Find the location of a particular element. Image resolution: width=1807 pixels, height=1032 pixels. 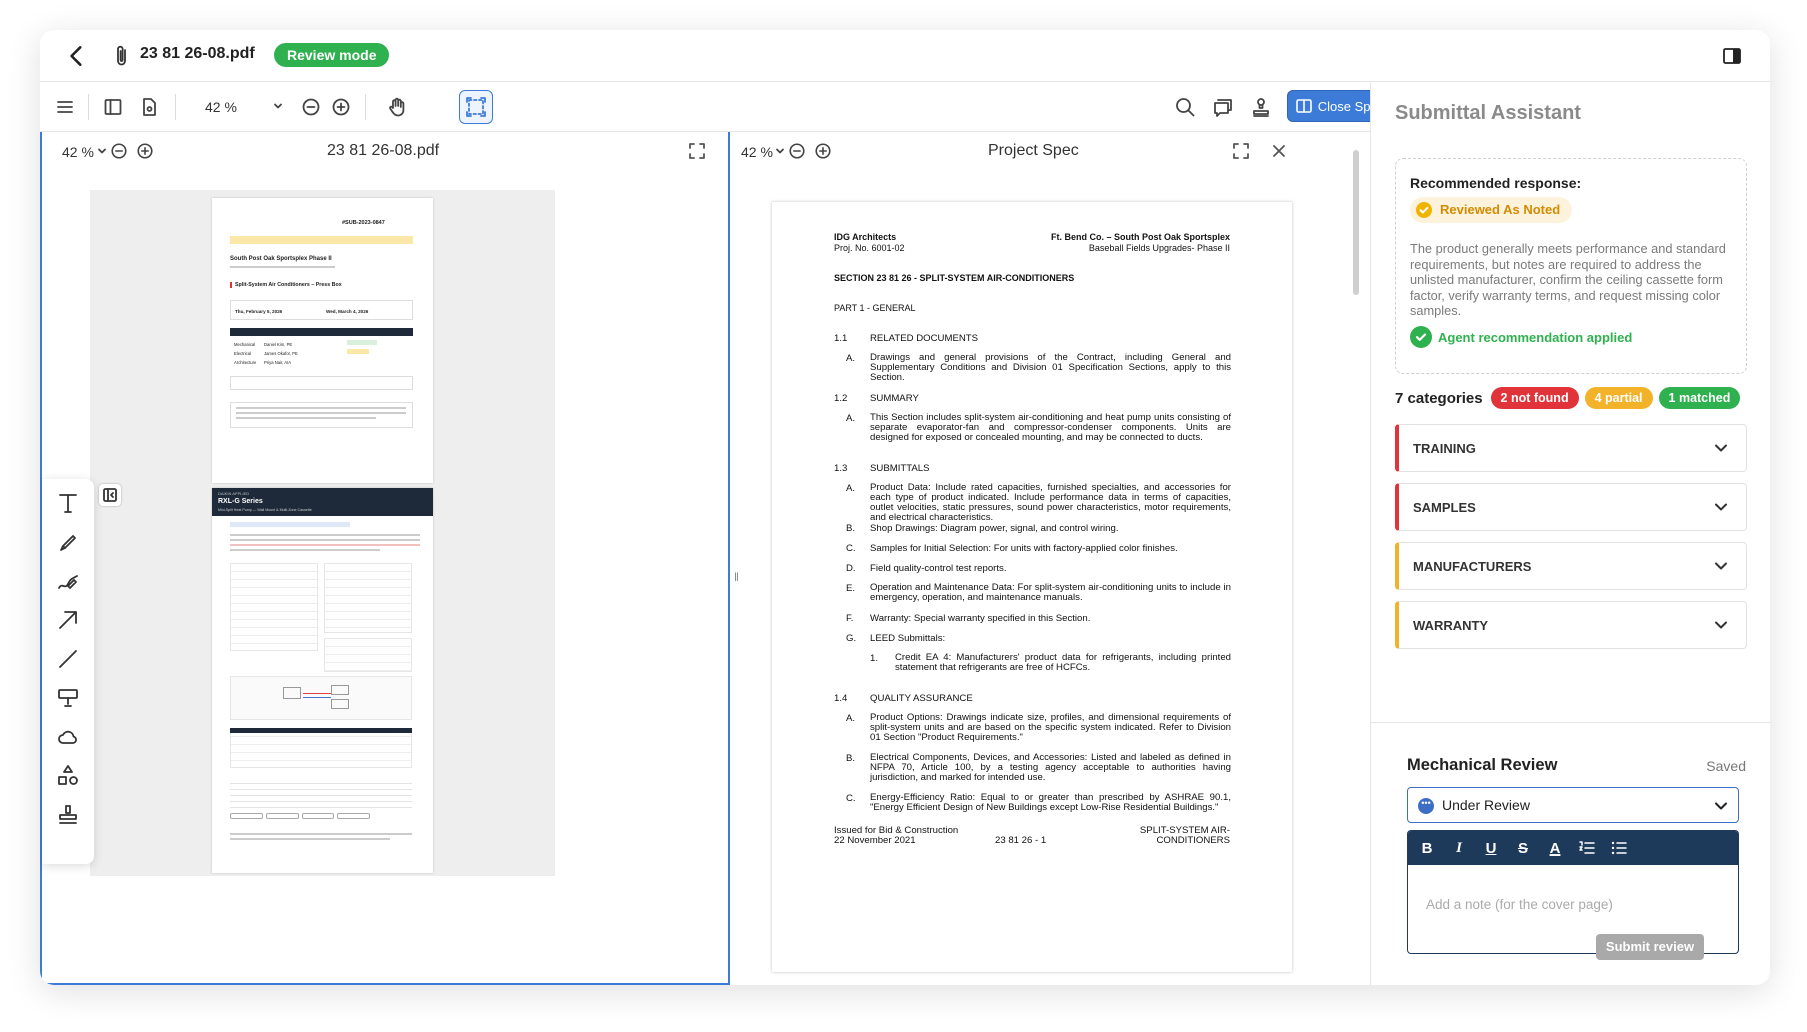

spec-client2: Baseball Fields Upgrades- Phase II is located at coordinates (1159, 248).